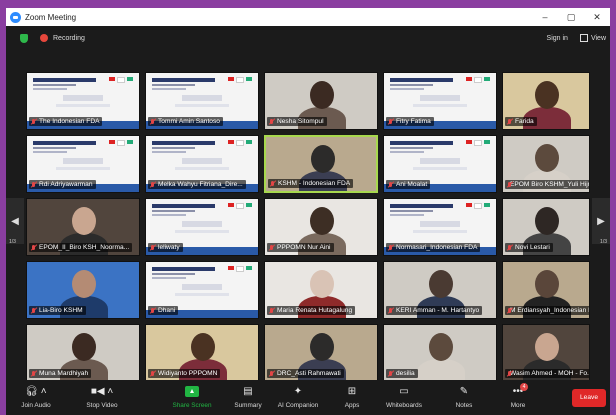 This screenshot has width=616, height=415. I want to click on participant-tile: Widiyanto PPPOMN, so click(202, 353).